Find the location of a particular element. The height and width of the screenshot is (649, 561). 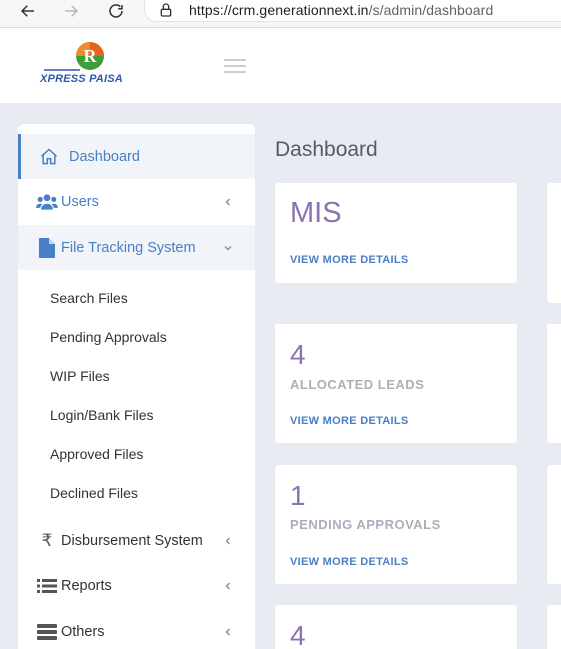

sidebar-item-reports: Reports is located at coordinates (136, 585).